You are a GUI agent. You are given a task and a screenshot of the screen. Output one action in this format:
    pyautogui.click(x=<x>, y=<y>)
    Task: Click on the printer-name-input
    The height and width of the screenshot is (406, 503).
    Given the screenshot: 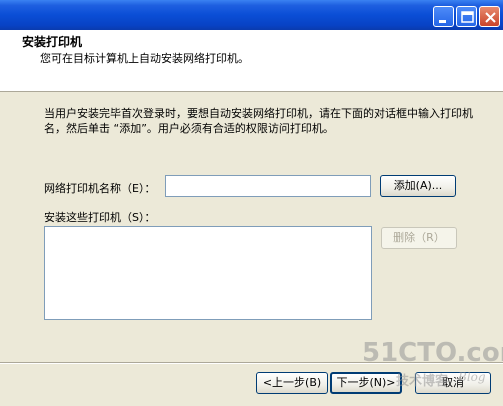 What is the action you would take?
    pyautogui.click(x=268, y=186)
    